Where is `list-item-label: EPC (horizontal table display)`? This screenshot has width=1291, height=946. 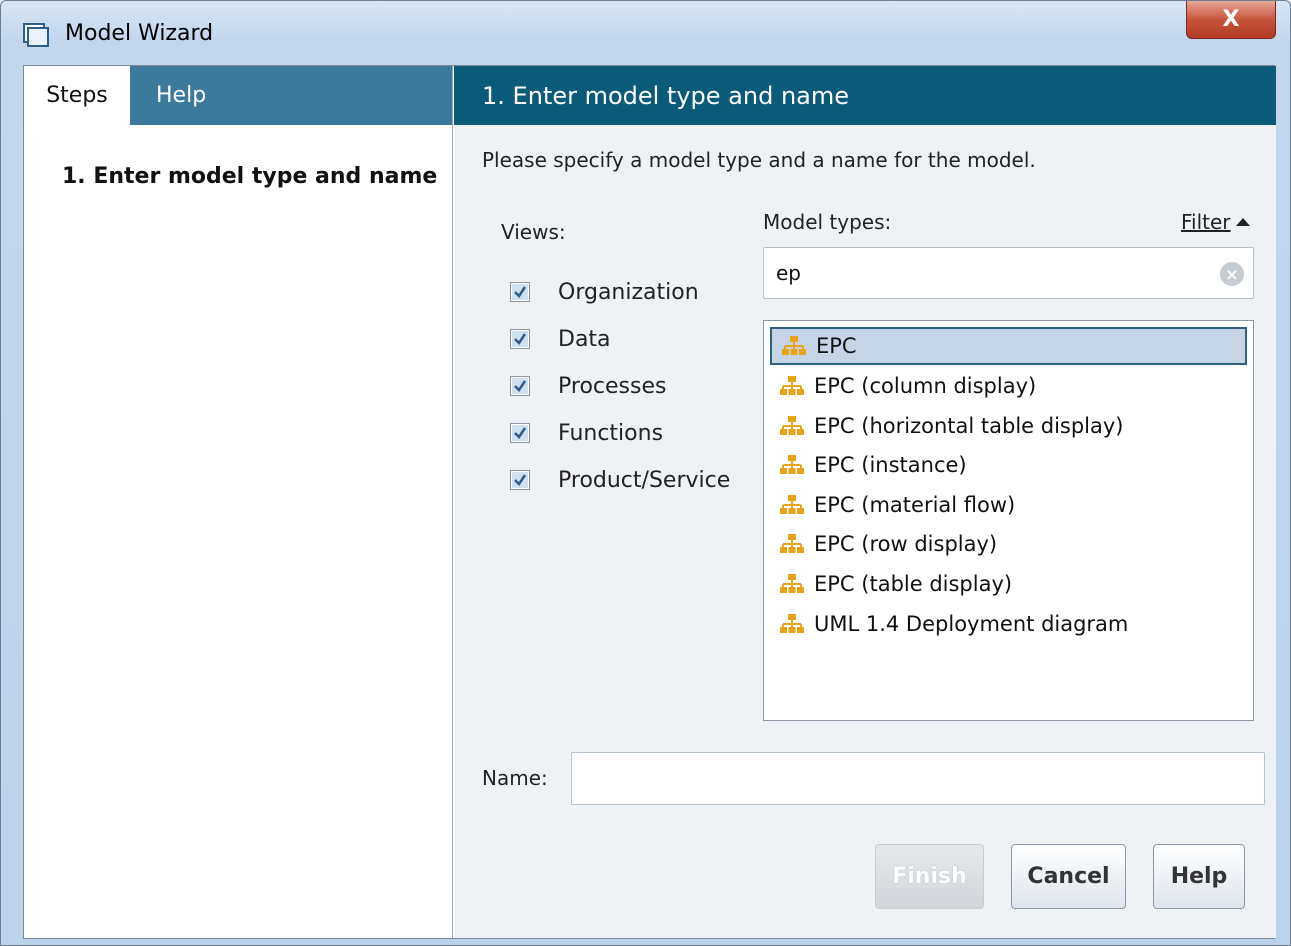 list-item-label: EPC (horizontal table display) is located at coordinates (969, 426).